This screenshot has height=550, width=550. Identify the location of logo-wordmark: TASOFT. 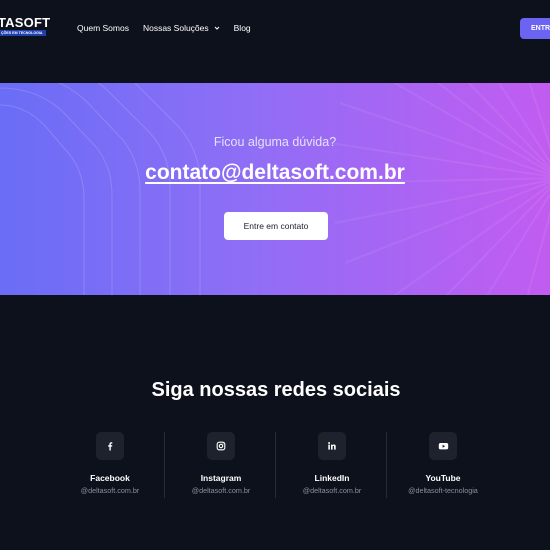
(25, 23).